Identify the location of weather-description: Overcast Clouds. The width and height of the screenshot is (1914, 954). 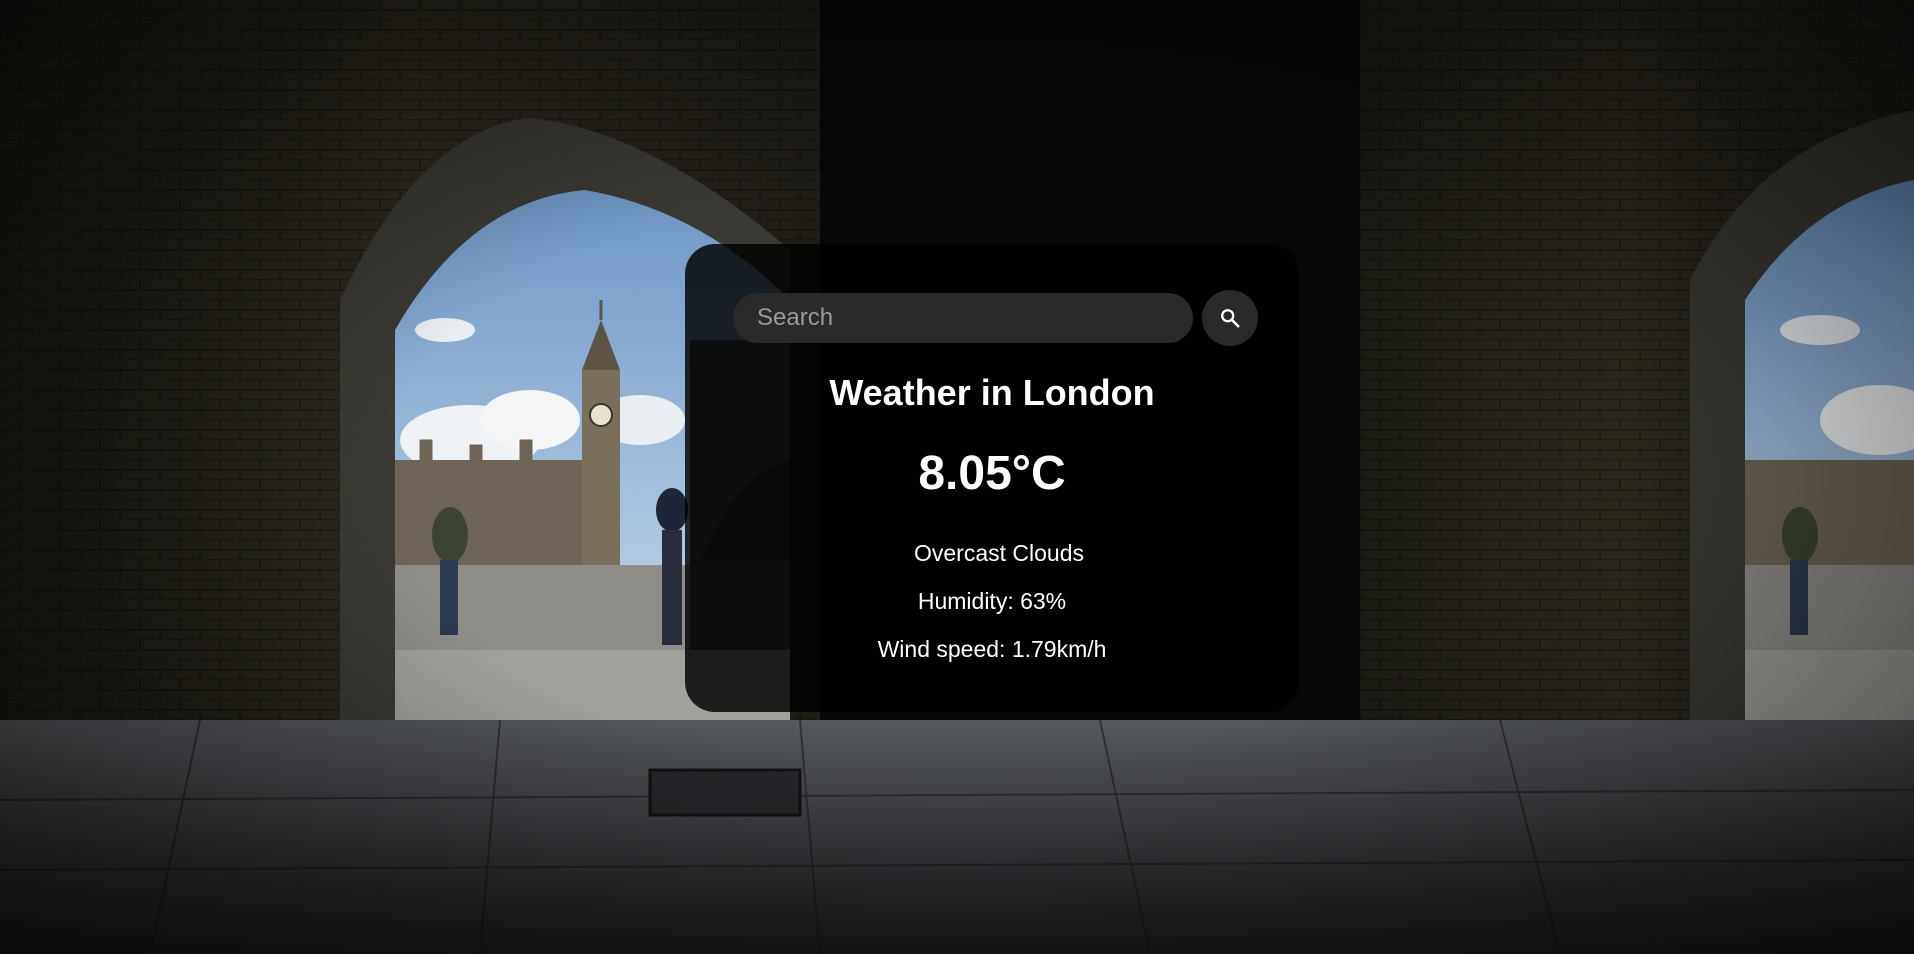
(998, 553).